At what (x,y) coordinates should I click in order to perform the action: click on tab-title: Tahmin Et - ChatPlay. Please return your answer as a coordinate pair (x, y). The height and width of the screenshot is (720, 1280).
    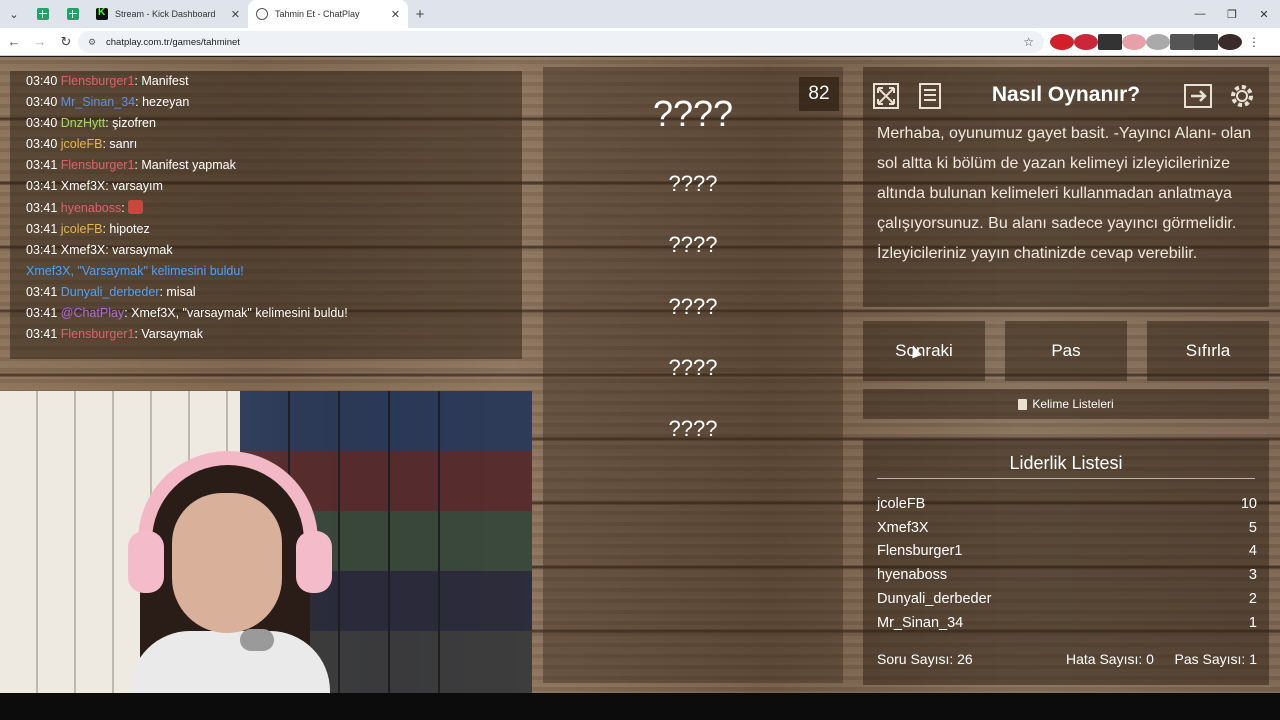
    Looking at the image, I should click on (317, 14).